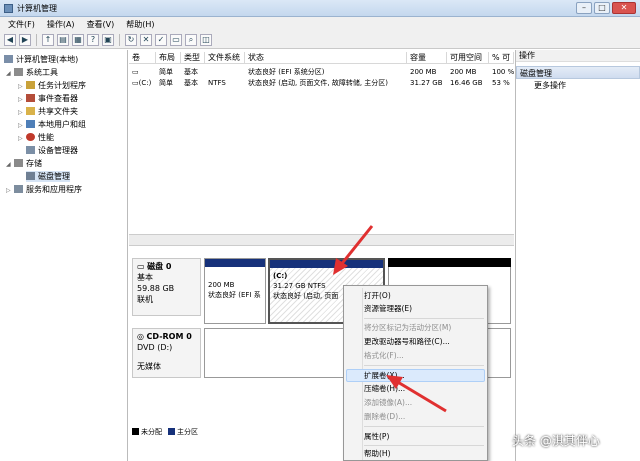  I want to click on annotation-arrows, so click(390, 319).